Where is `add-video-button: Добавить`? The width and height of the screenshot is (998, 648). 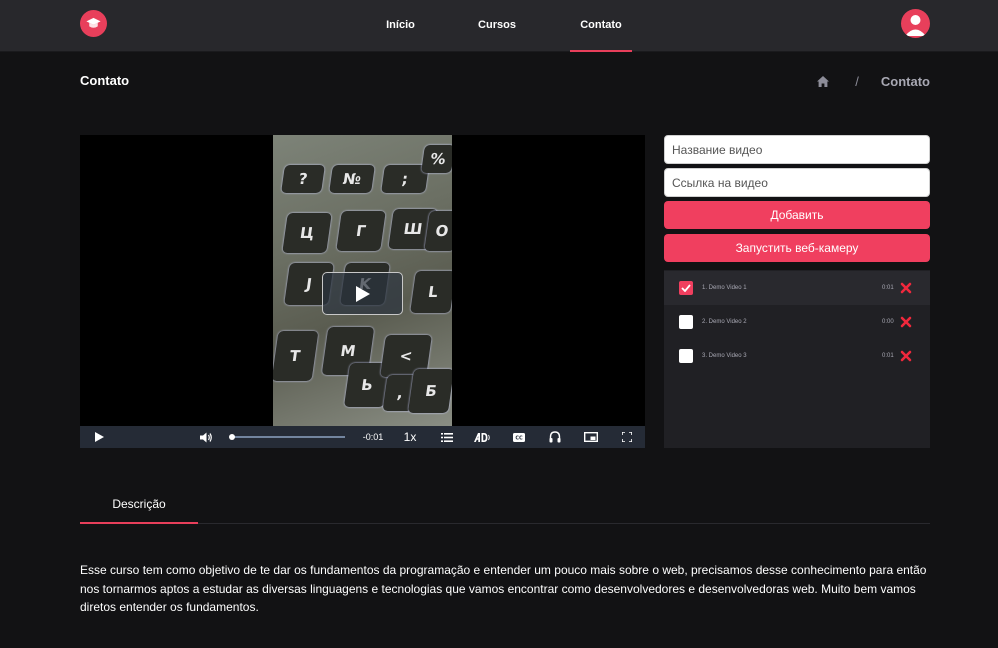
add-video-button: Добавить is located at coordinates (797, 215).